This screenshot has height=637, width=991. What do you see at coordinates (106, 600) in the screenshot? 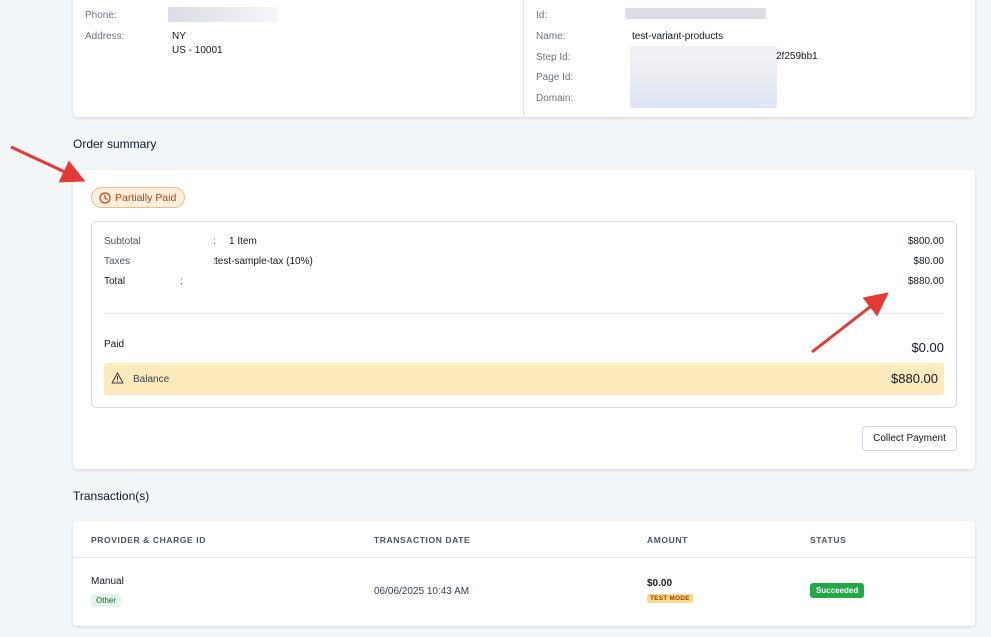
I see `provider-tag: Other` at bounding box center [106, 600].